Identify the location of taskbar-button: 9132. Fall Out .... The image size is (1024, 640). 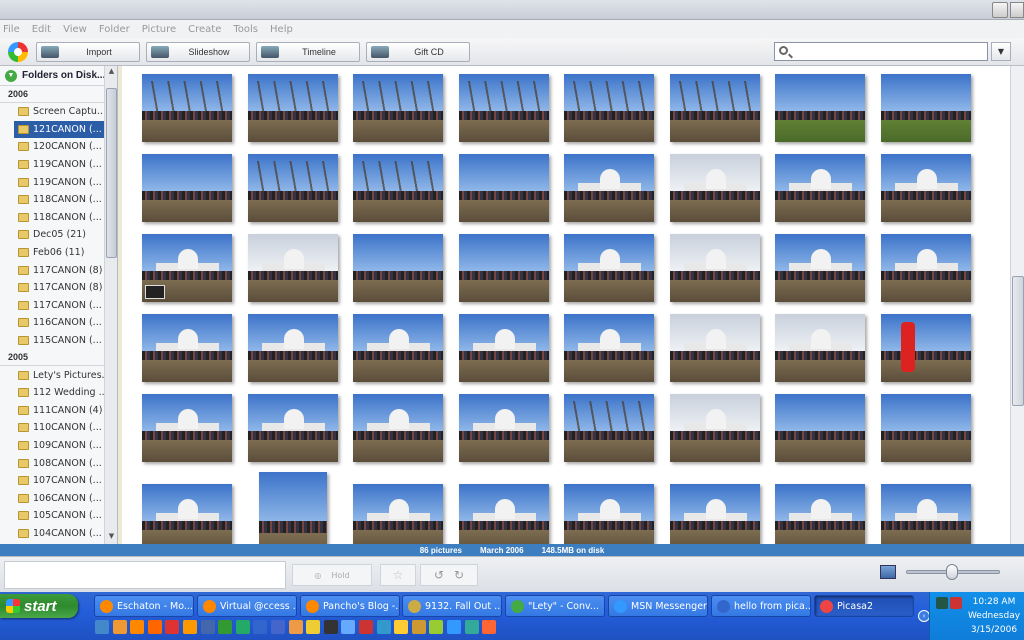
(452, 606).